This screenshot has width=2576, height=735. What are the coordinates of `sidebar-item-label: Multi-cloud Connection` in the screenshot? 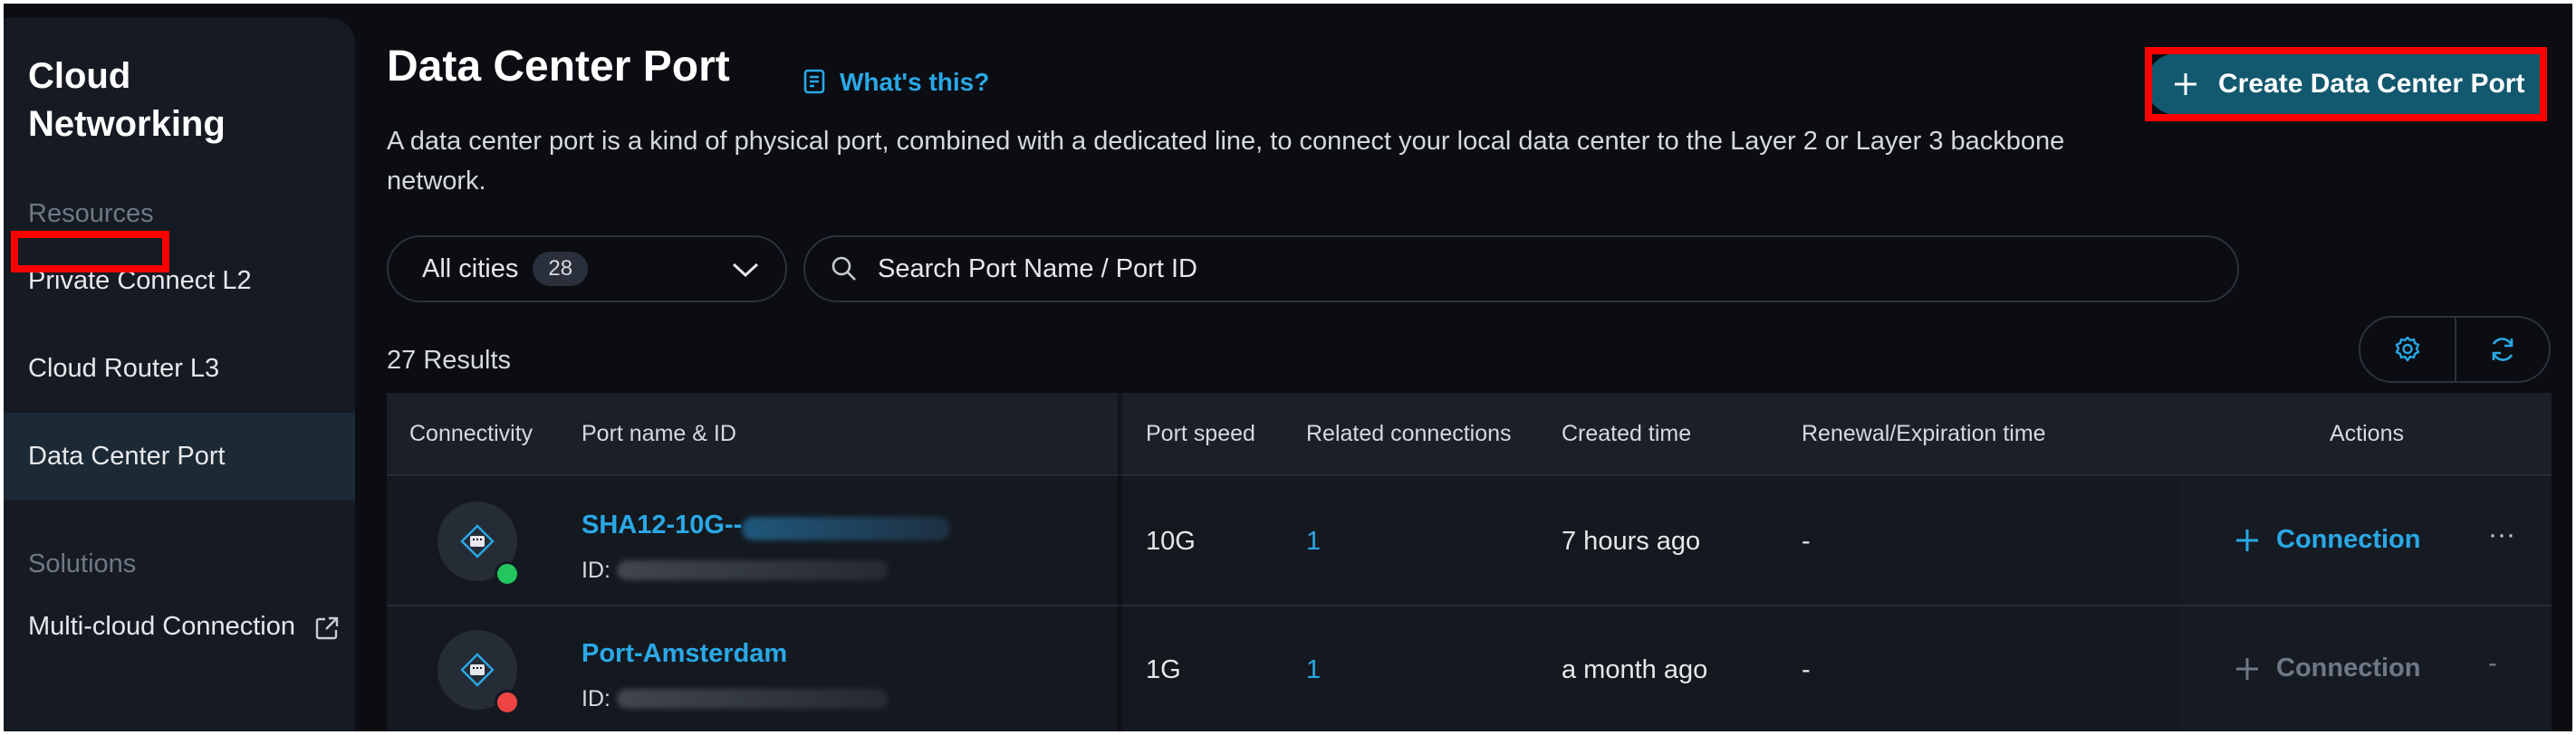 It's located at (161, 626).